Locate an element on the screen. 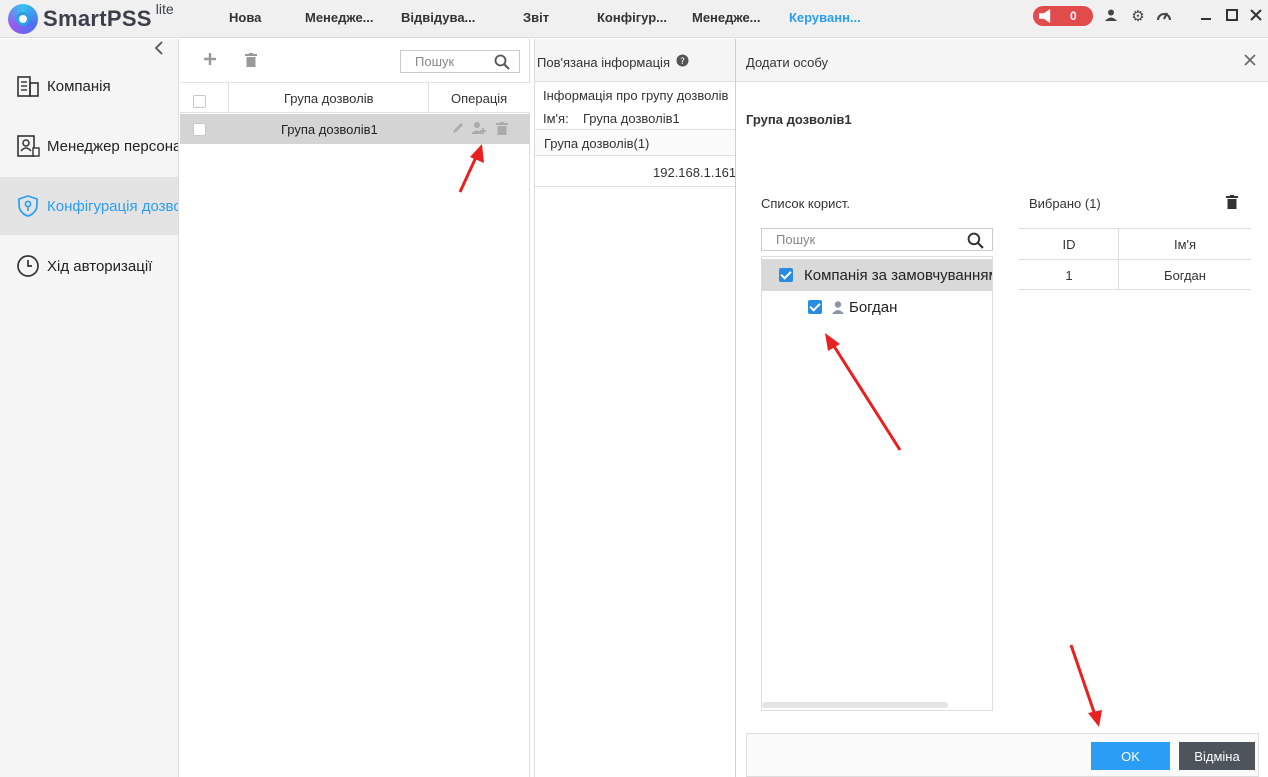 This screenshot has height=777, width=1268. column-header-name: Ім'я is located at coordinates (1185, 244).